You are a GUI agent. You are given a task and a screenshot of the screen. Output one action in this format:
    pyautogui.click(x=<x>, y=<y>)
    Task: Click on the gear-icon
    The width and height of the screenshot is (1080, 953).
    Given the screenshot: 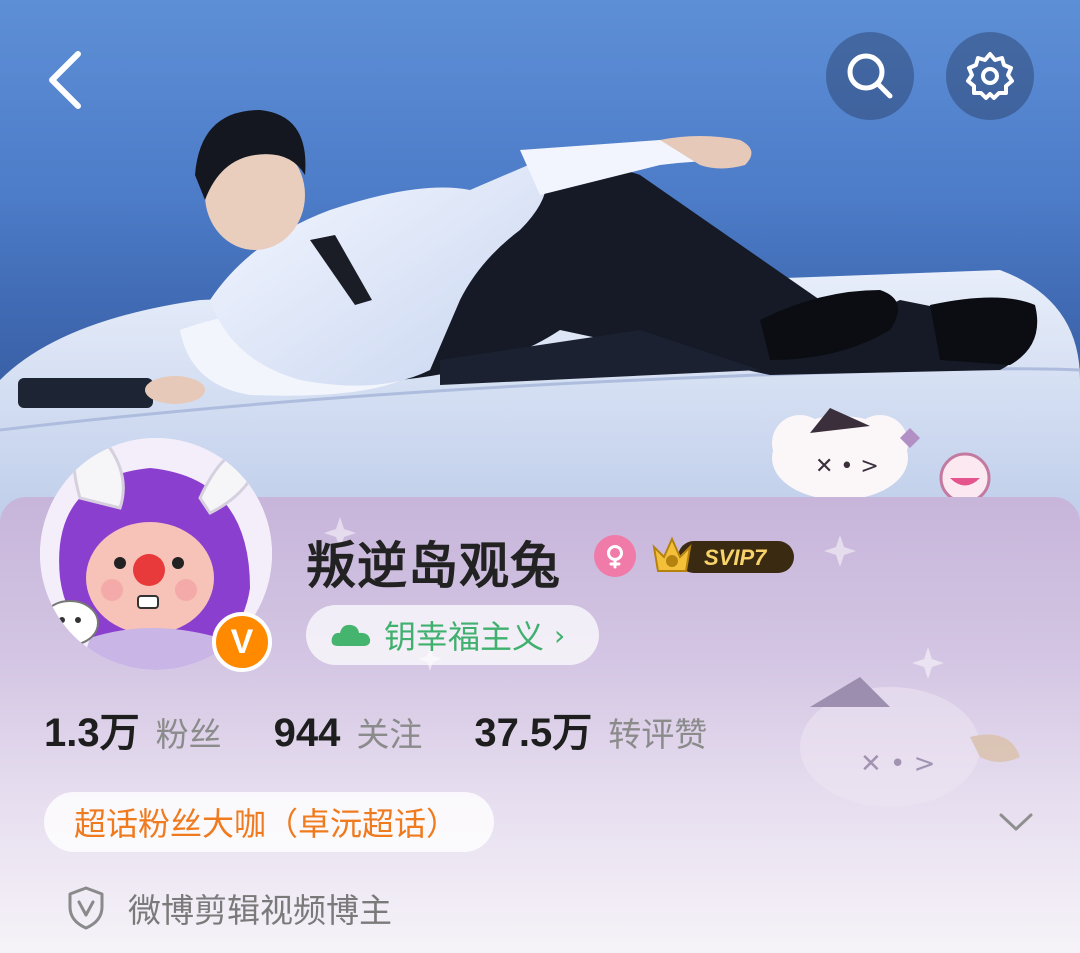 What is the action you would take?
    pyautogui.click(x=990, y=76)
    